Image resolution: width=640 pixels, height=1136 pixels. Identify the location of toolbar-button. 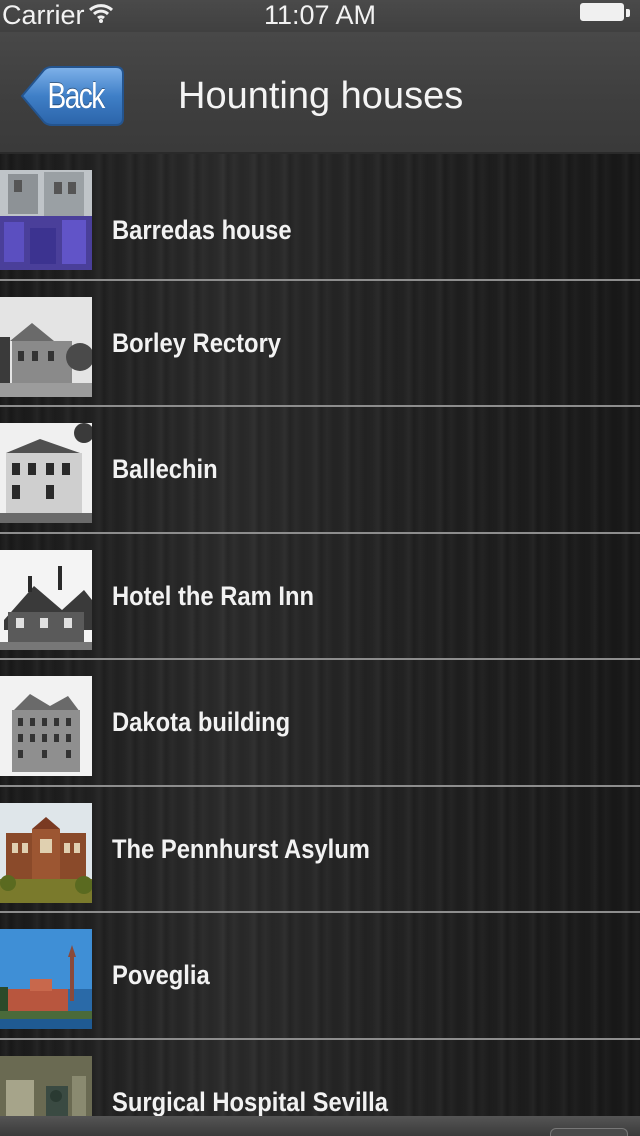
(589, 1132).